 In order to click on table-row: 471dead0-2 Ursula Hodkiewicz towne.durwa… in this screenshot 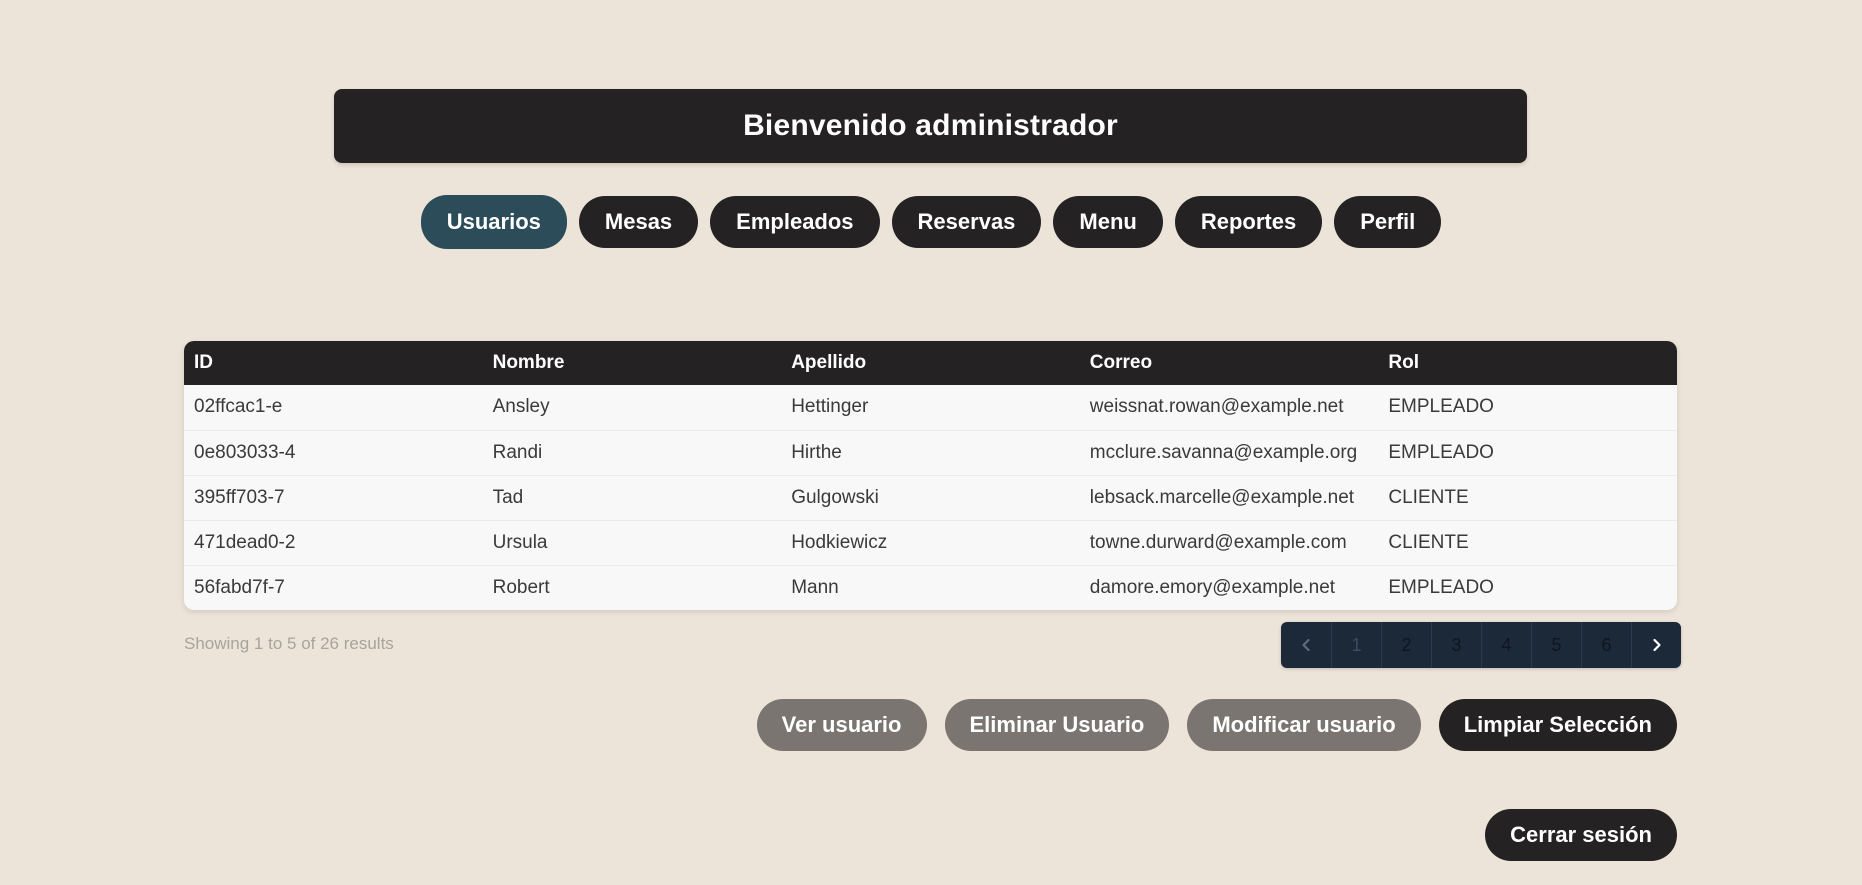, I will do `click(930, 542)`.